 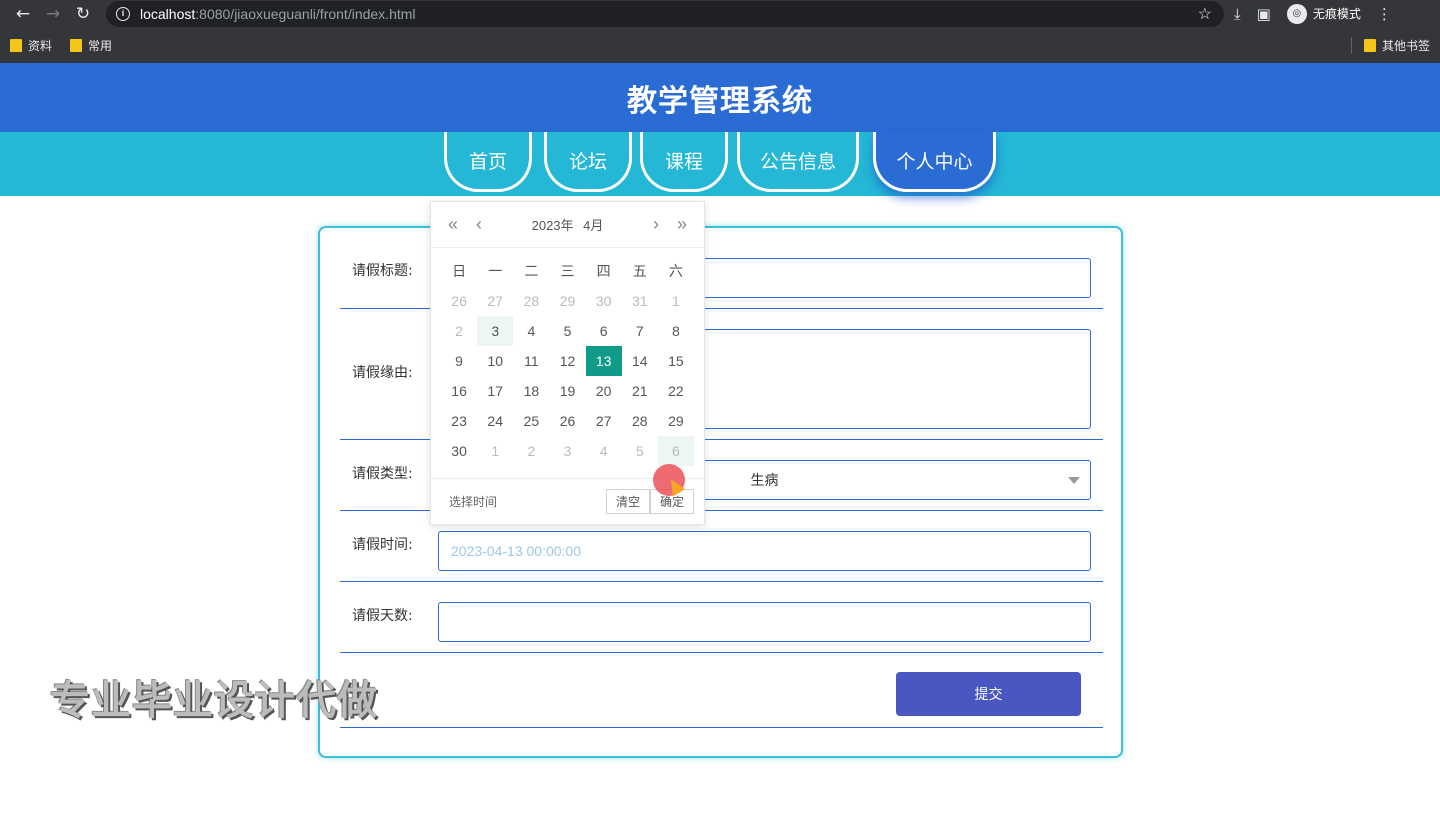 What do you see at coordinates (764, 551) in the screenshot?
I see `time-input: 2023-04-13 00:00:00` at bounding box center [764, 551].